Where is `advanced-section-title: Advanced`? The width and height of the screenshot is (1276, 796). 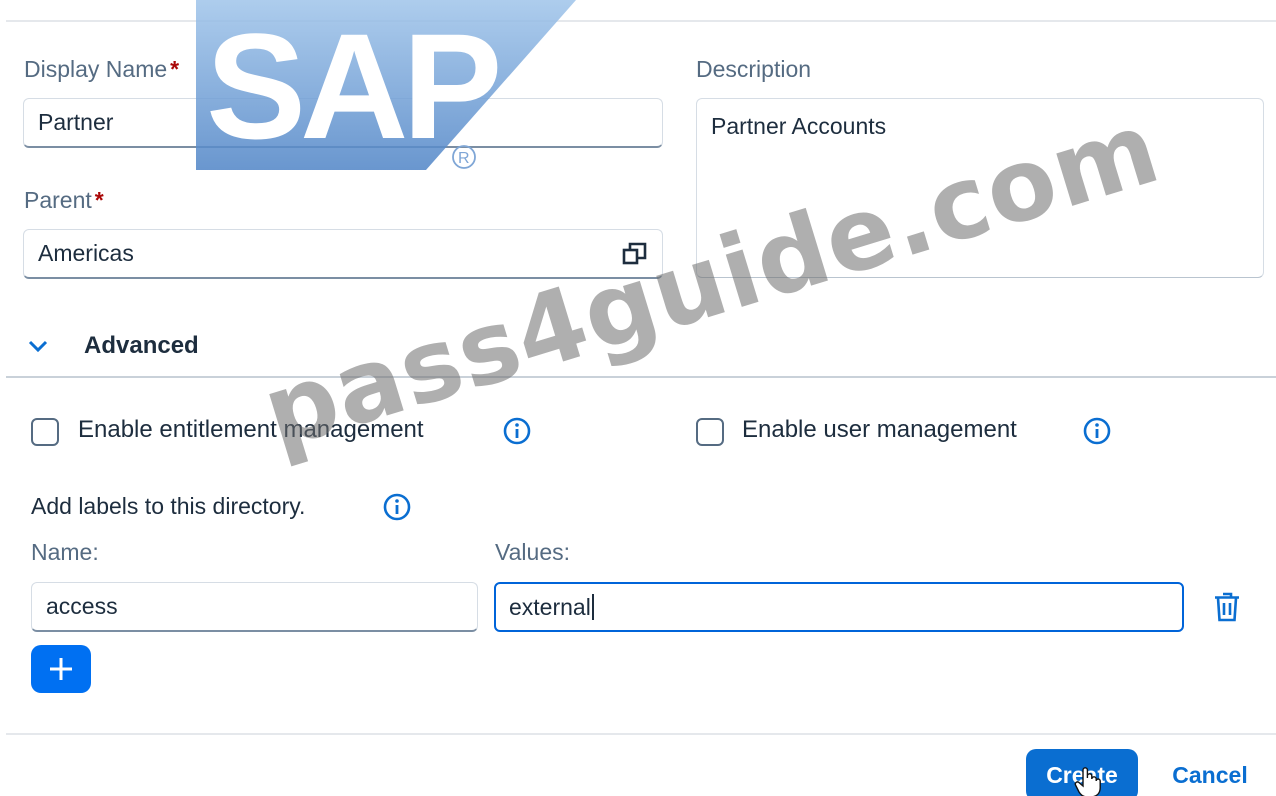
advanced-section-title: Advanced is located at coordinates (141, 346).